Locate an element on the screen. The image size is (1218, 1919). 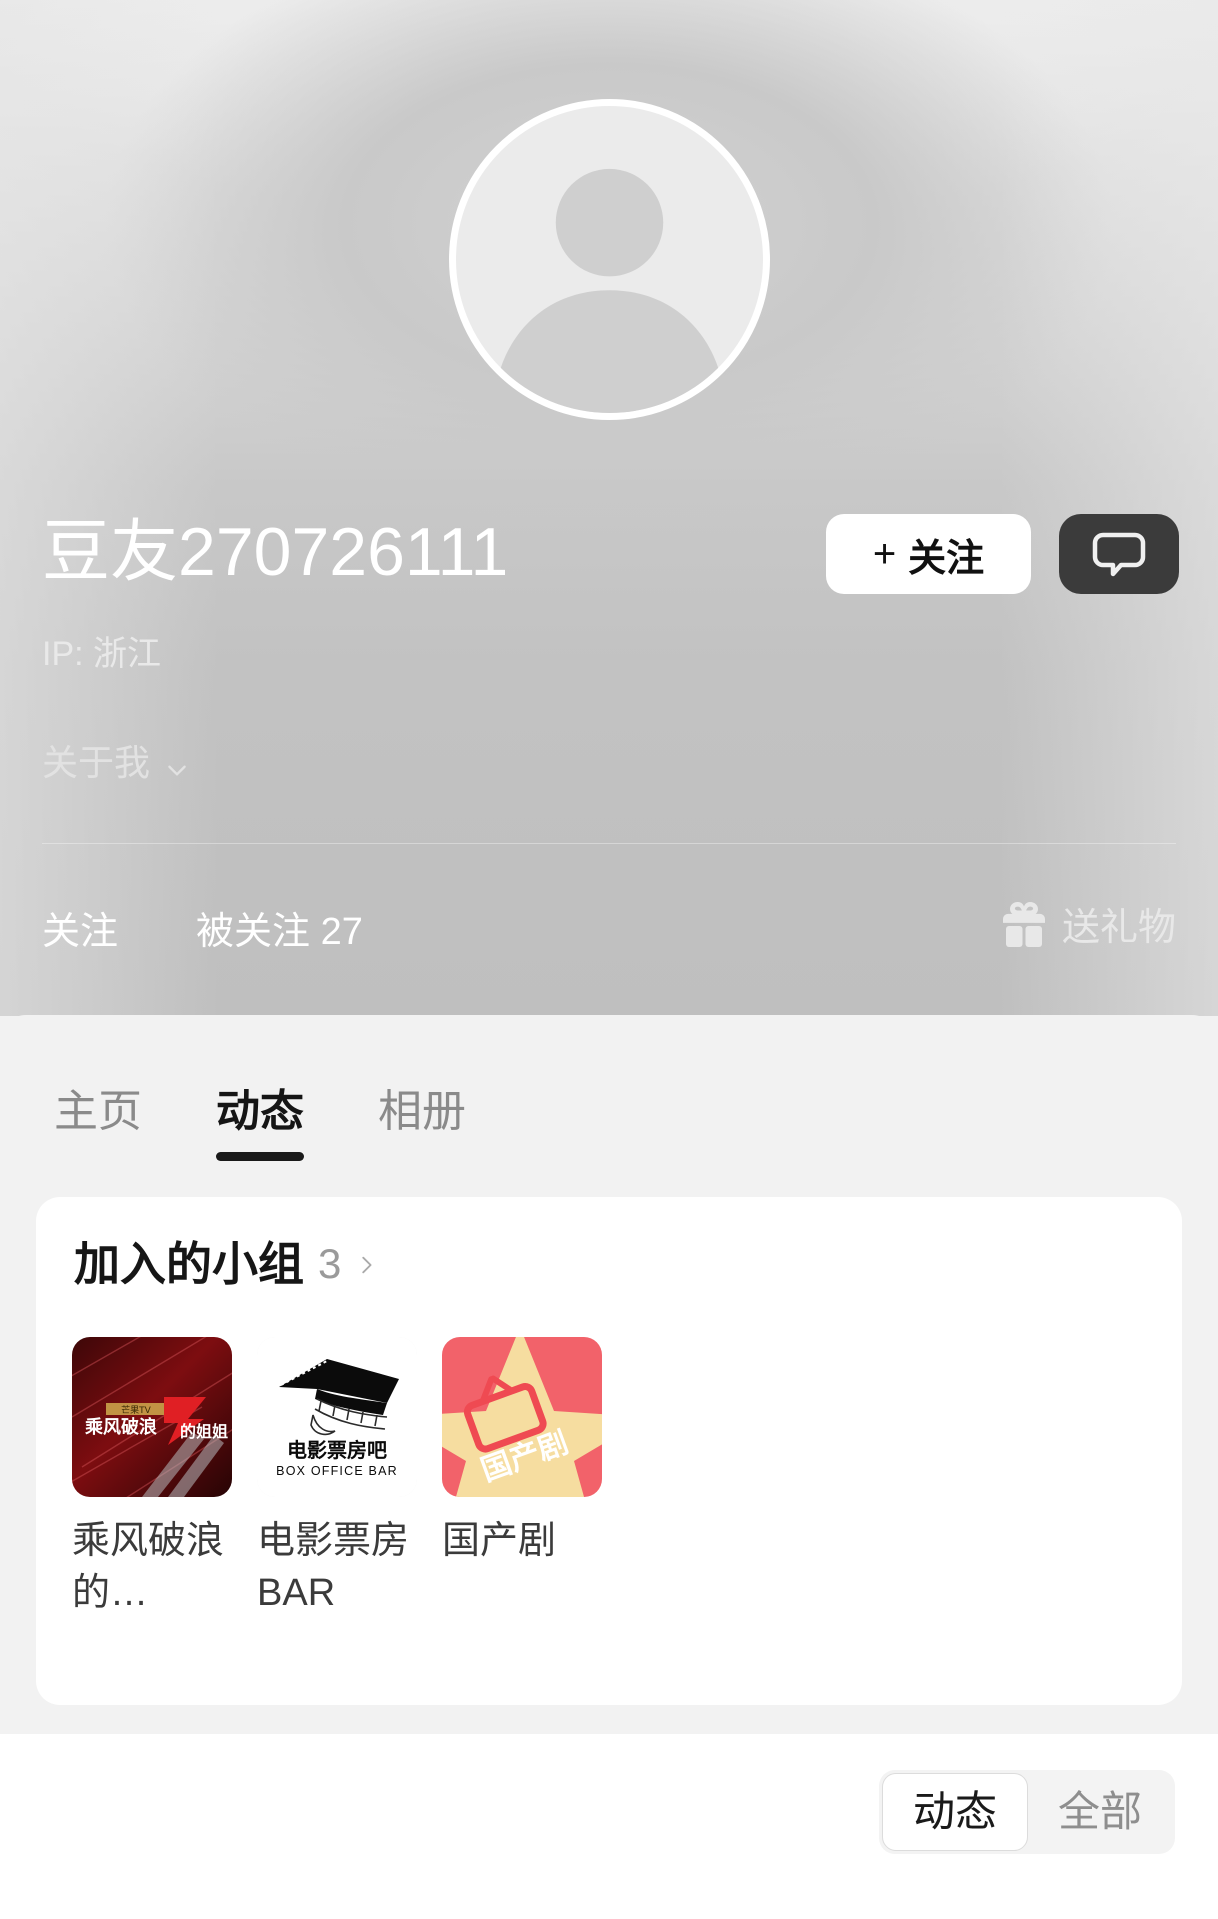
group-thumbnail: 芒果TV 乘风破浪 的姐姐 is located at coordinates (152, 1417).